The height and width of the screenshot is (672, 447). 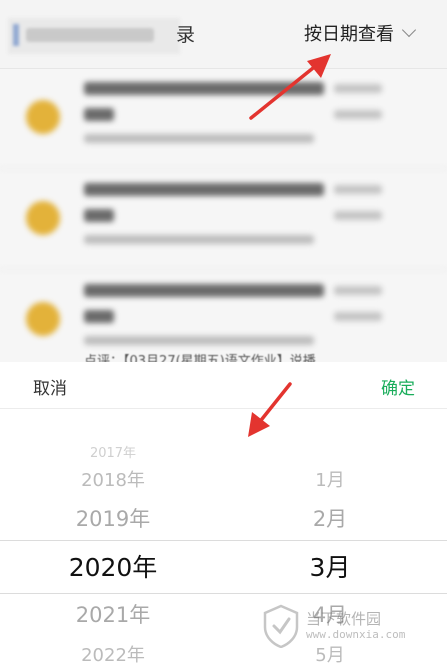 I want to click on year-option: 2019年, so click(x=113, y=518).